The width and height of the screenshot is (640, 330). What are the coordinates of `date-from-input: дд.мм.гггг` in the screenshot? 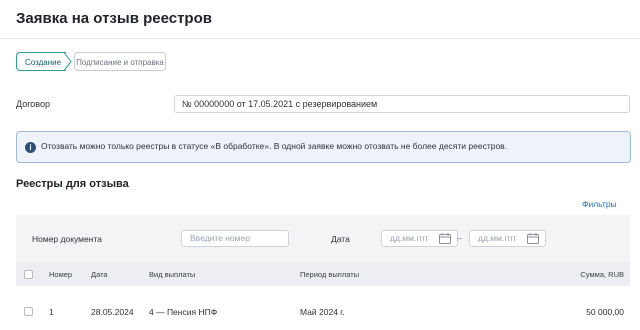 It's located at (419, 238).